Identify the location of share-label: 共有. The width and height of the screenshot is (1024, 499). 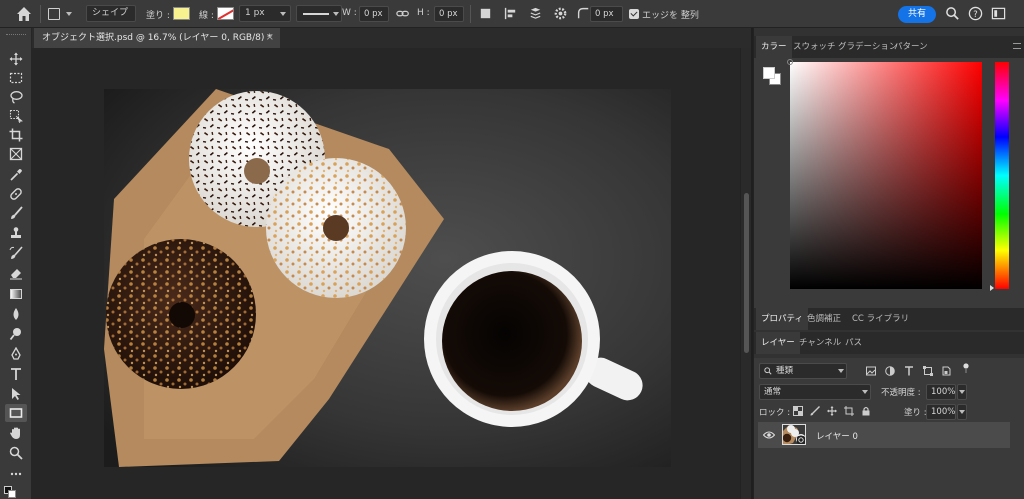
(916, 14).